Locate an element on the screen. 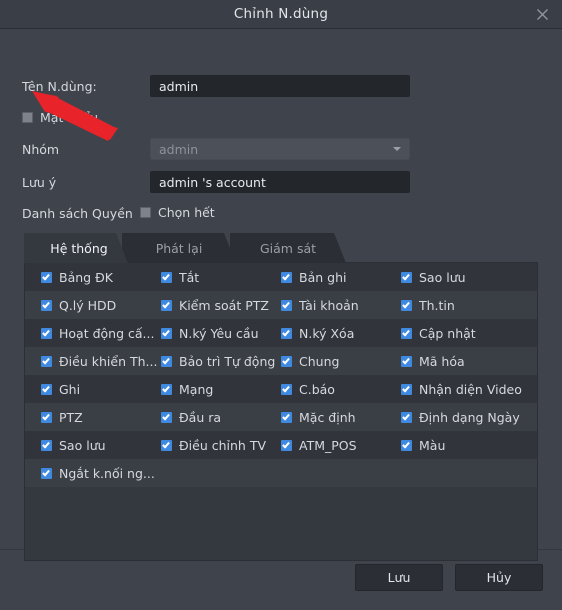 This screenshot has height=610, width=562. permission-item: Mạng is located at coordinates (222, 389).